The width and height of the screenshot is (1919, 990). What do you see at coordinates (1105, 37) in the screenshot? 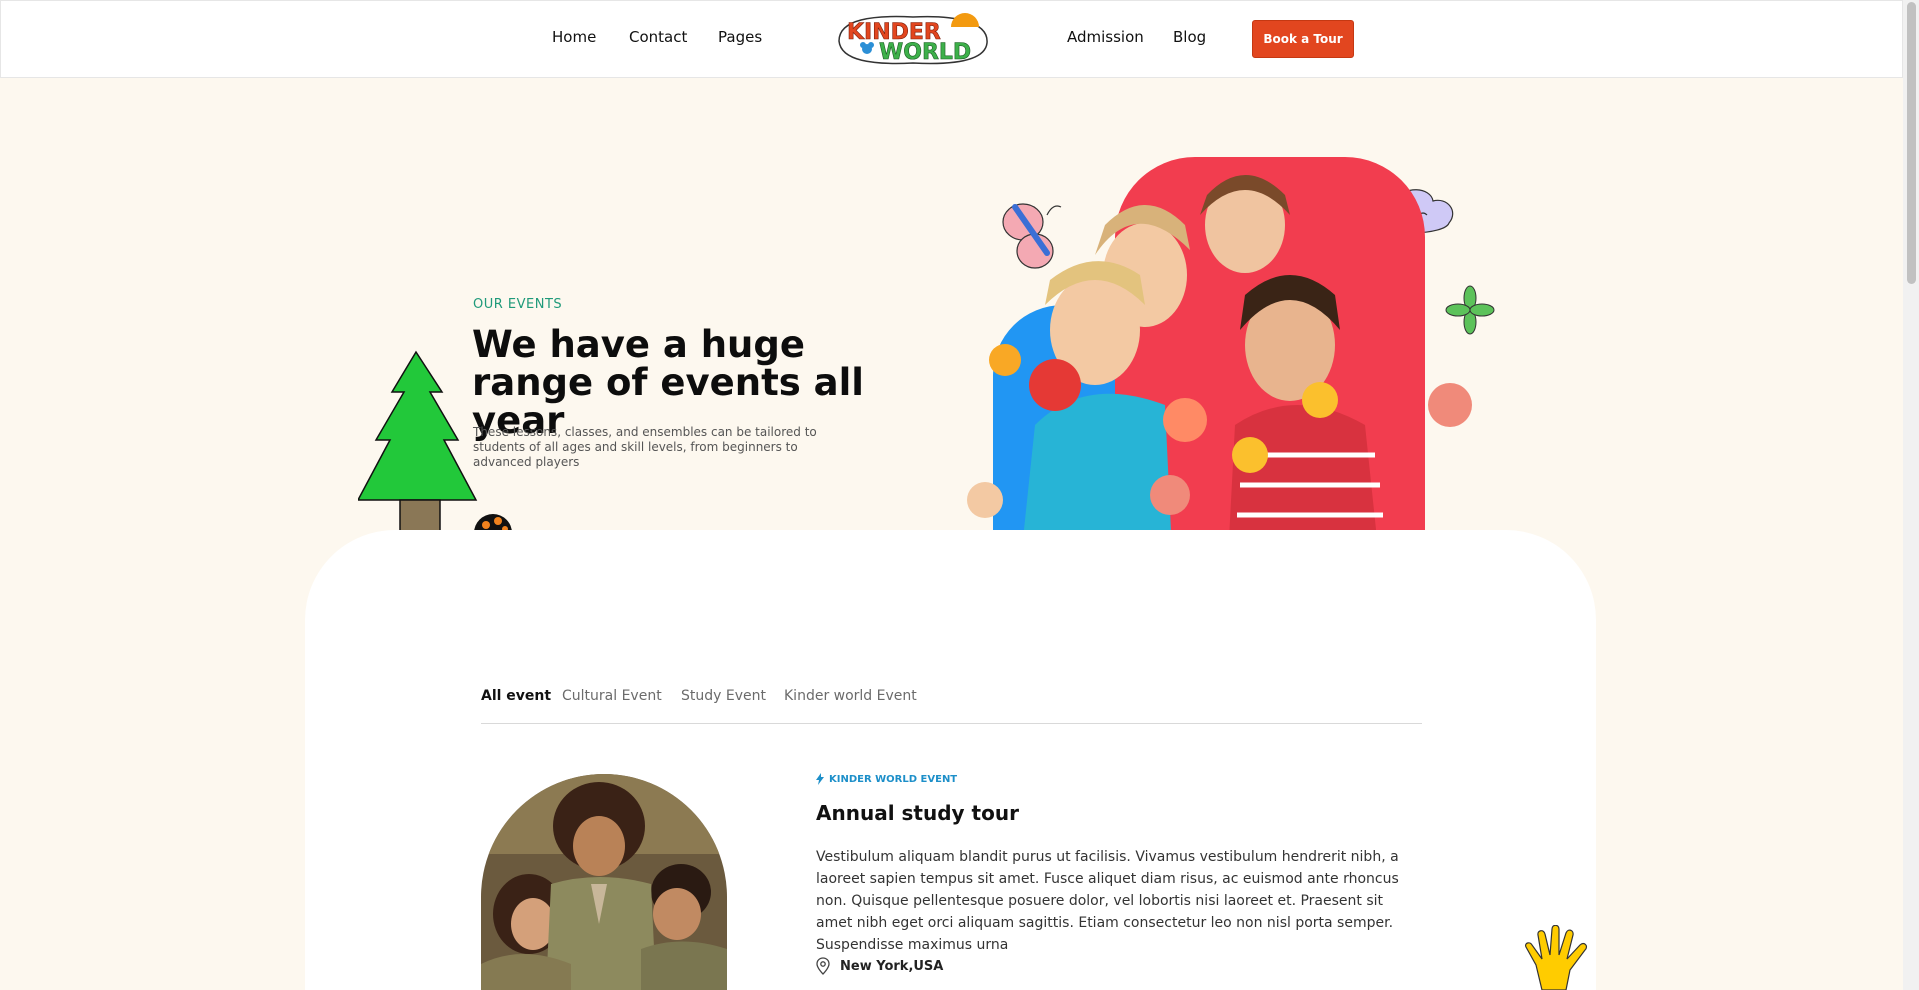
I see `nav-admission: Admission` at bounding box center [1105, 37].